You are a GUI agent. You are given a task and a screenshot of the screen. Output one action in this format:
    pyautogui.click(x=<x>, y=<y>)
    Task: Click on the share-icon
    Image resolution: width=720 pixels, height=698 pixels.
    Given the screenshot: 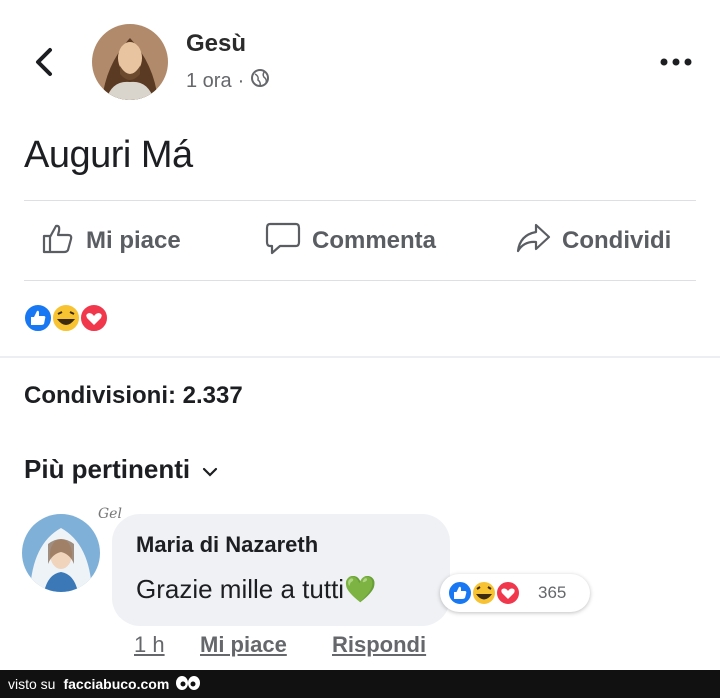 What is the action you would take?
    pyautogui.click(x=533, y=241)
    